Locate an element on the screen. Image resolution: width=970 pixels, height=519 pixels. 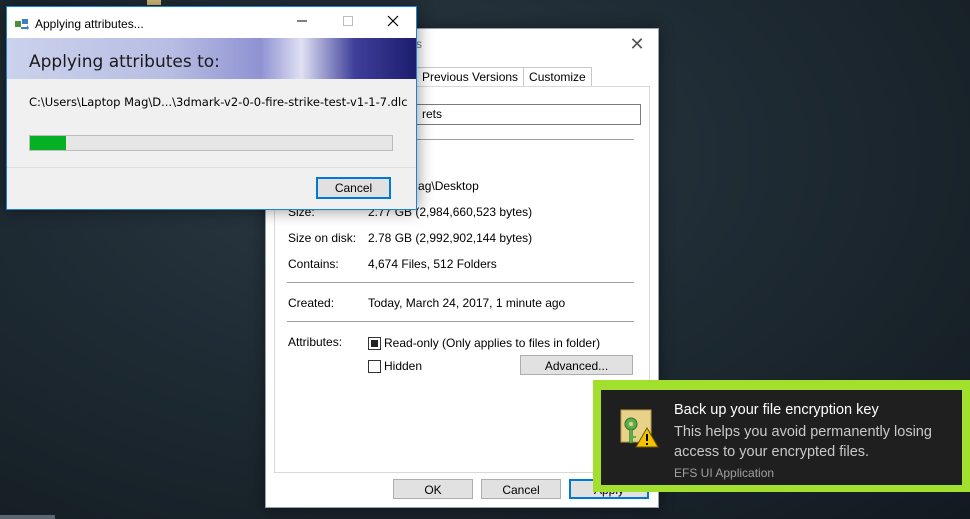
size-on-disk-value: 2.78 GB (2,992,902,144 bytes) is located at coordinates (450, 238).